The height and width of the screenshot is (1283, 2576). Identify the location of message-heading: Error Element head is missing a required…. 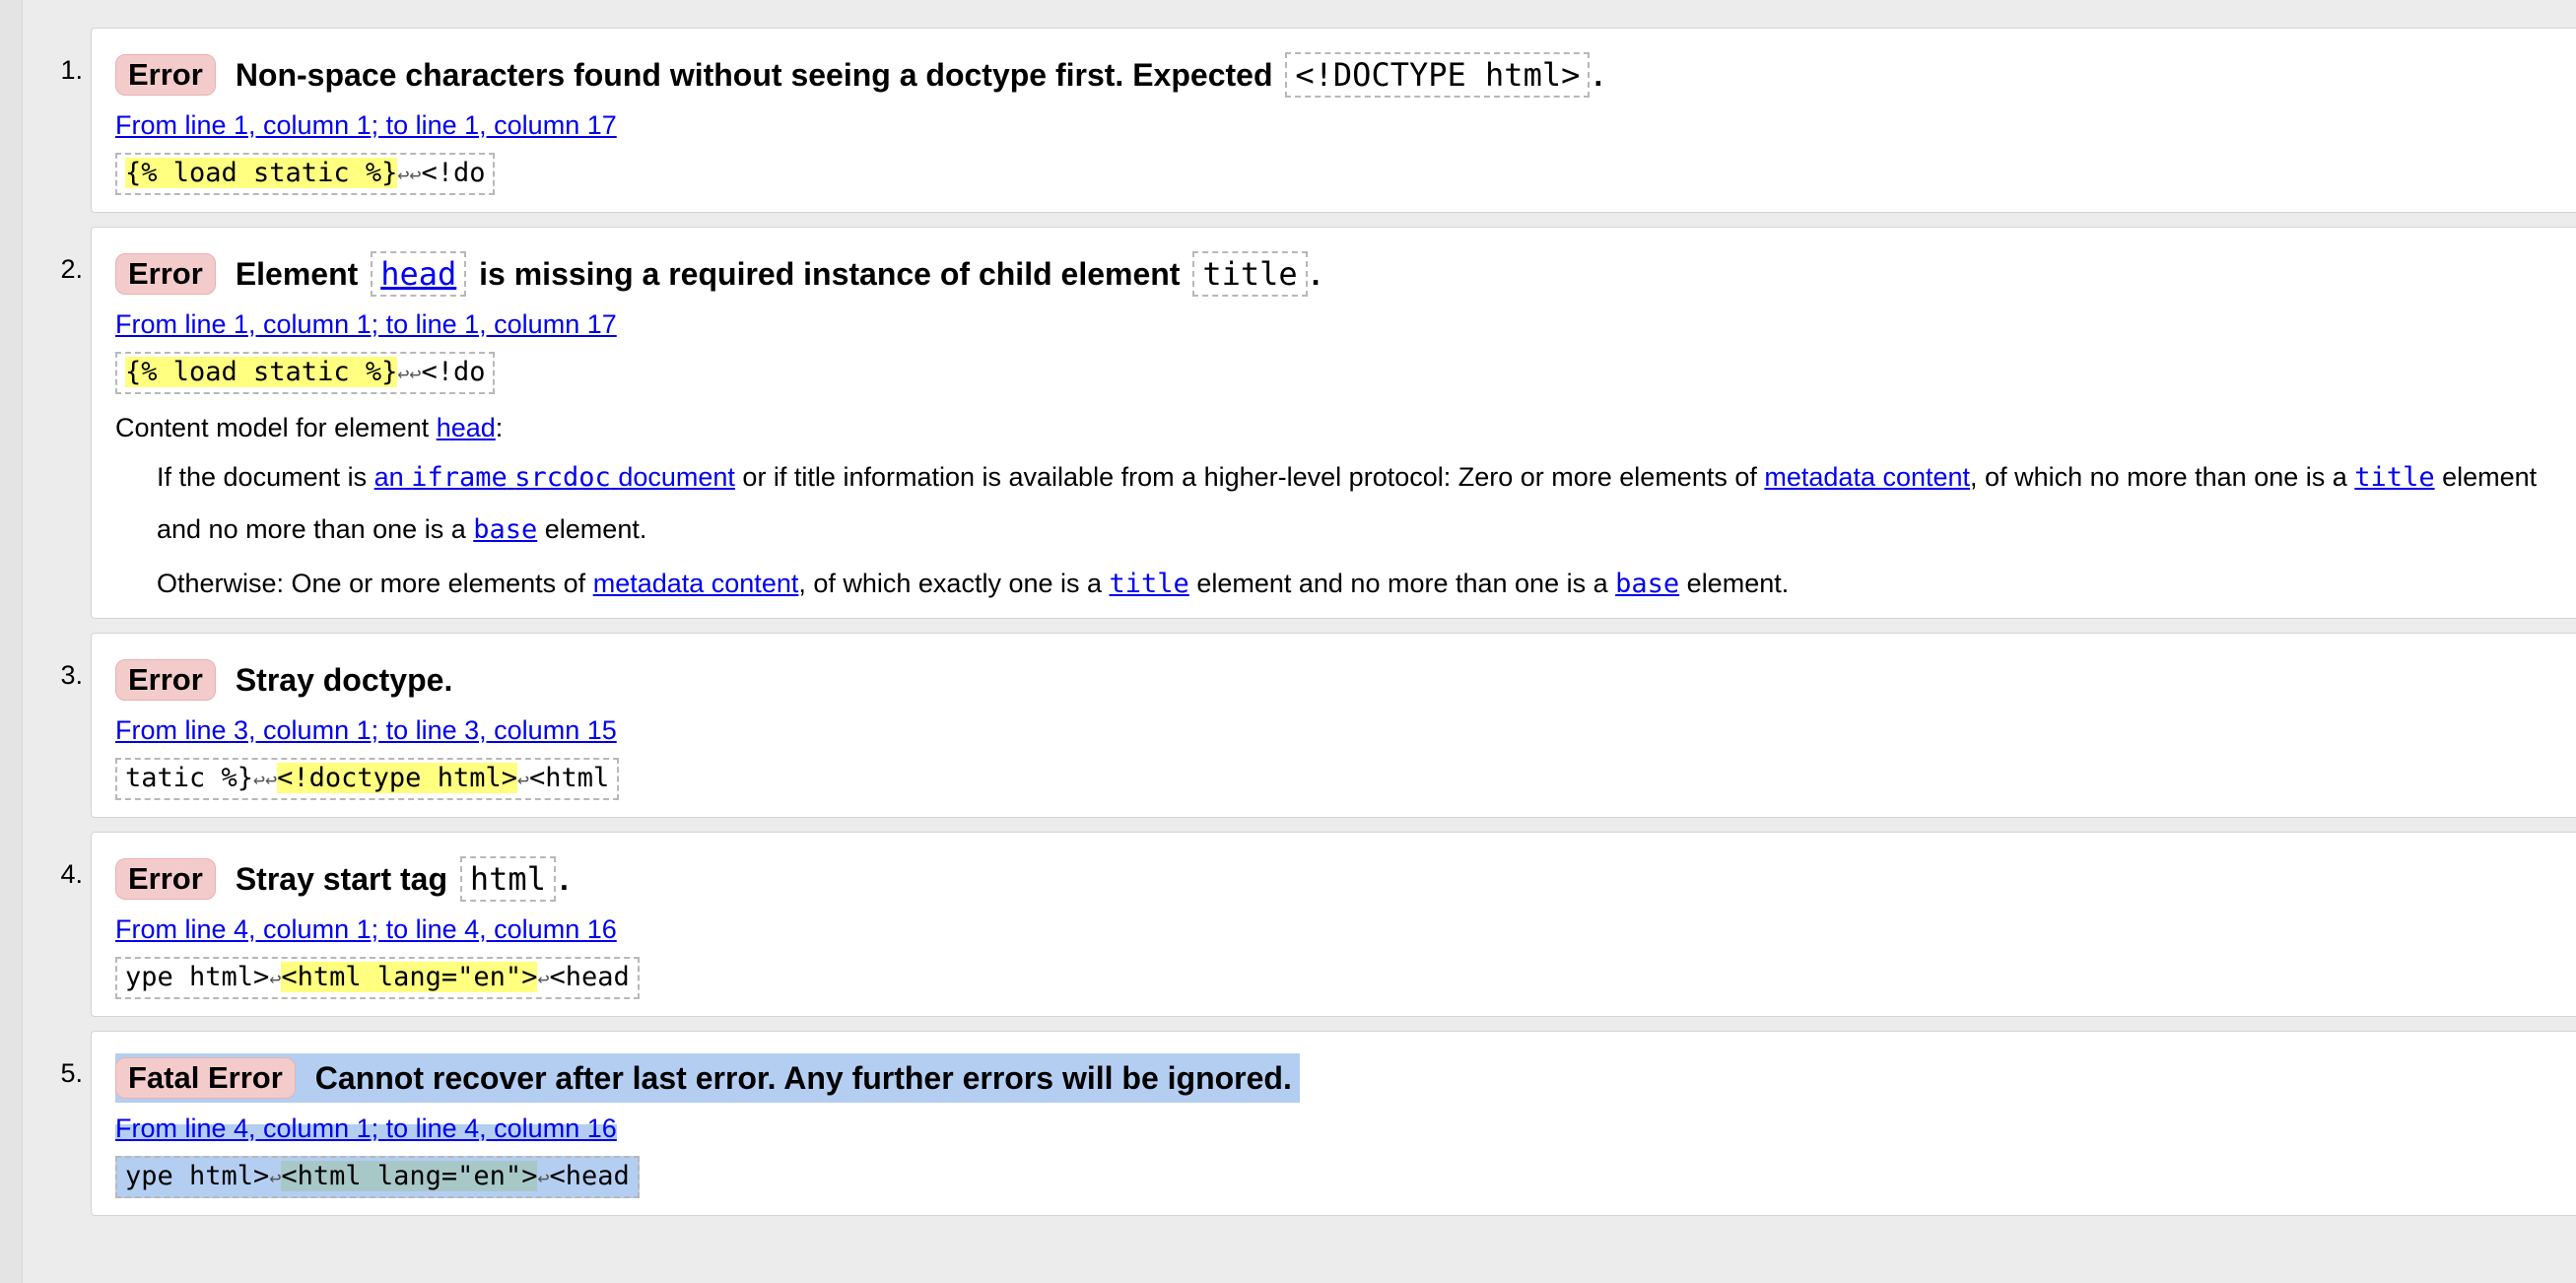
(1345, 274).